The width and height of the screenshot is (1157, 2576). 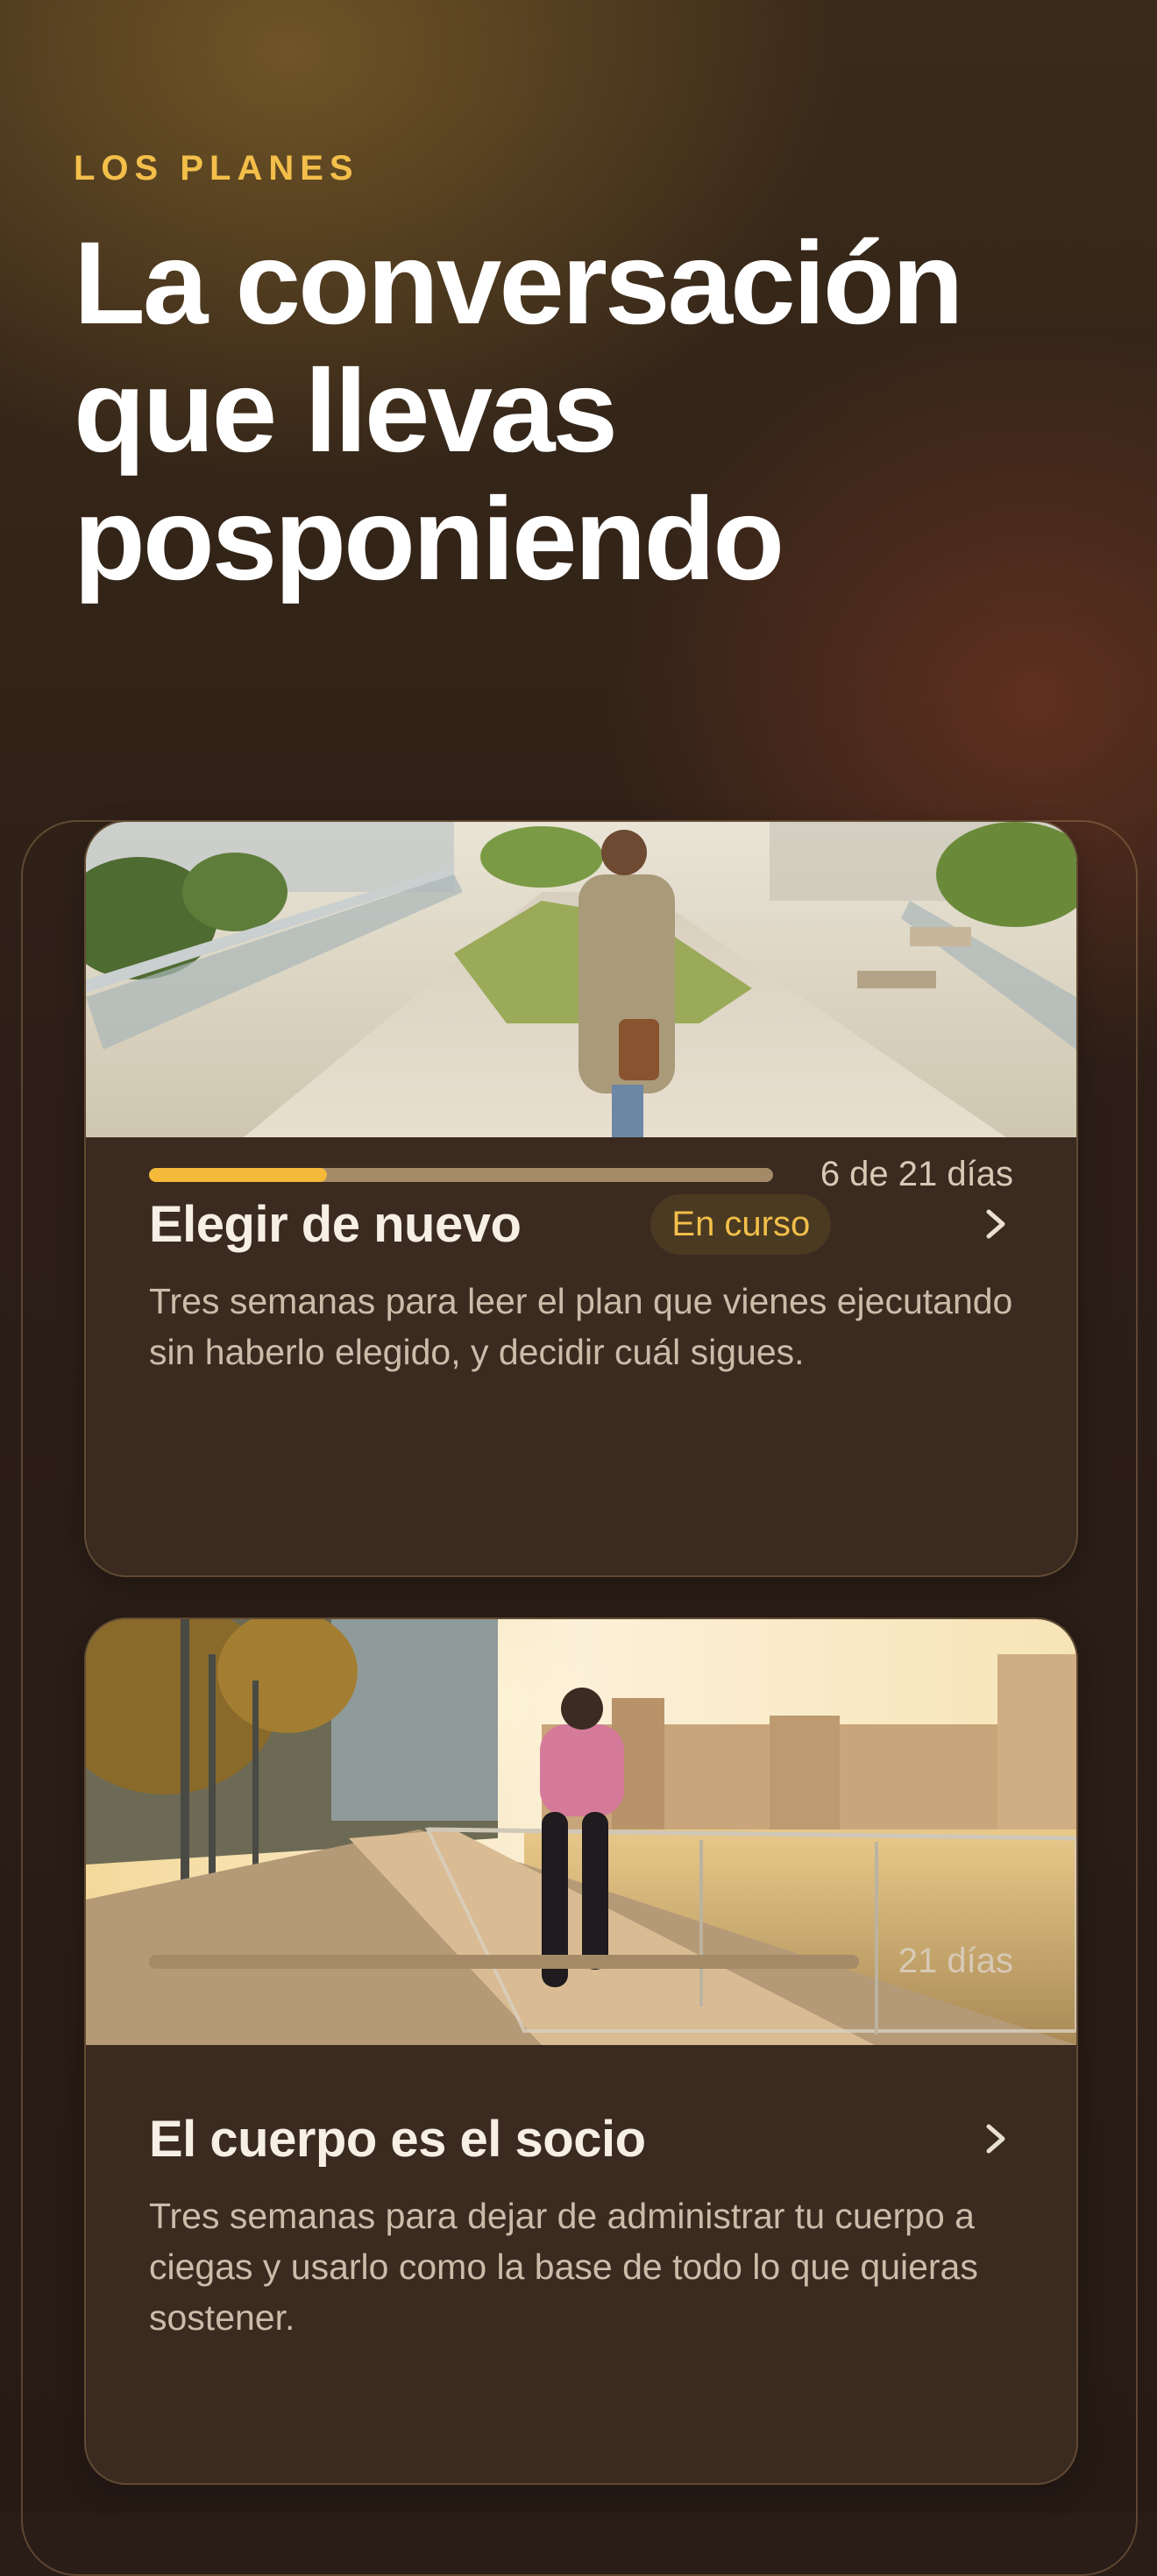 I want to click on progress-fill, so click(x=239, y=1174).